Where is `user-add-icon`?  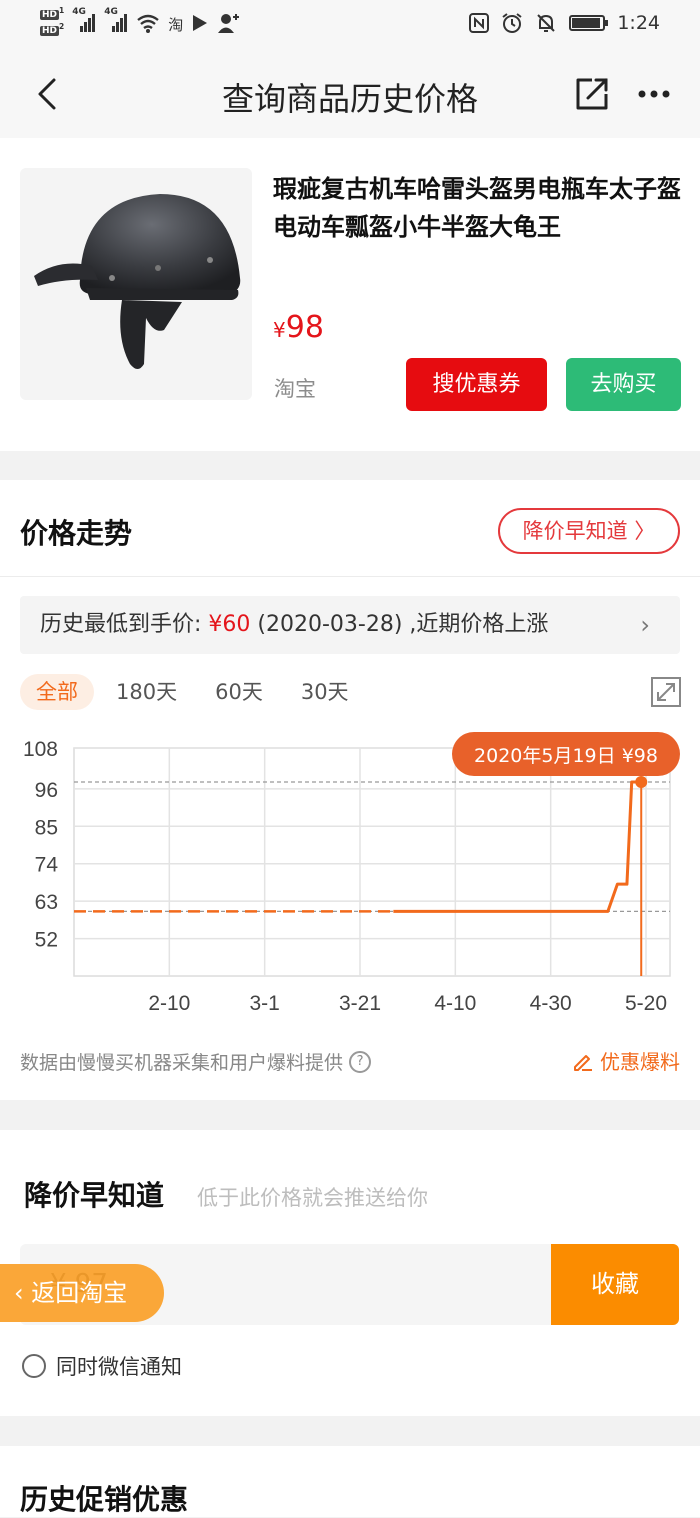
user-add-icon is located at coordinates (229, 23).